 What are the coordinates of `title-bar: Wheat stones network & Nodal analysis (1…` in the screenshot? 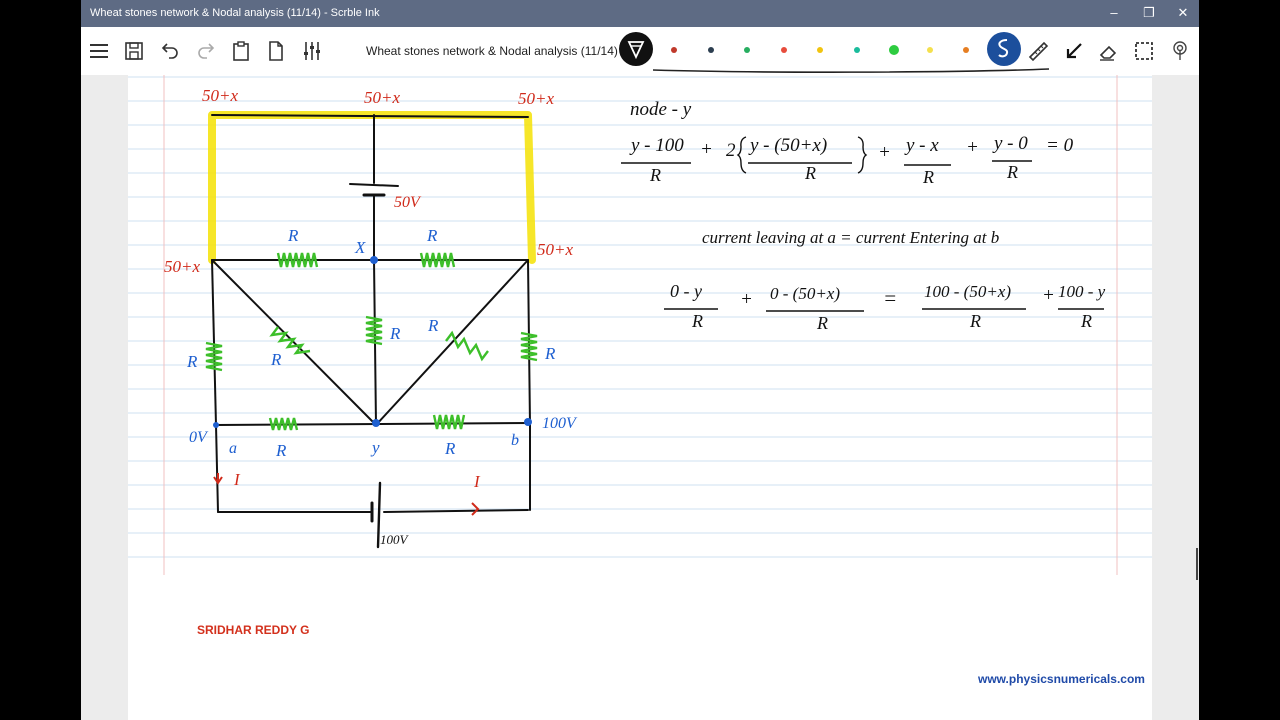 It's located at (640, 13).